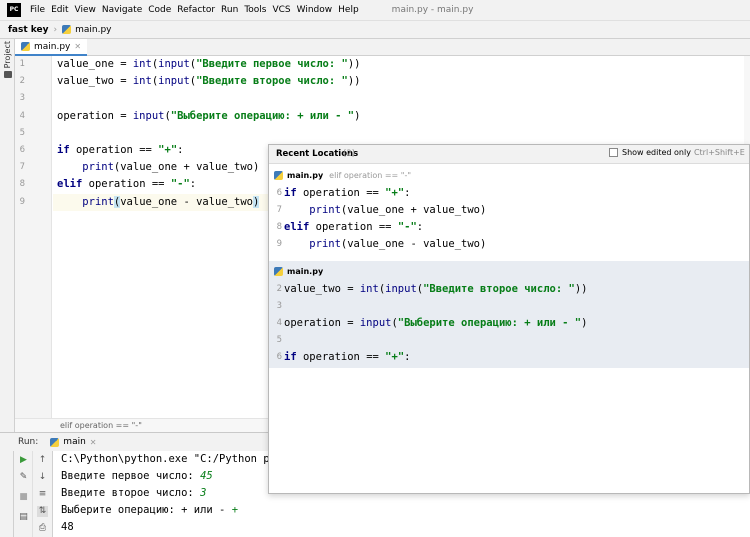 The width and height of the screenshot is (750, 537). I want to click on folder-icon, so click(7, 75).